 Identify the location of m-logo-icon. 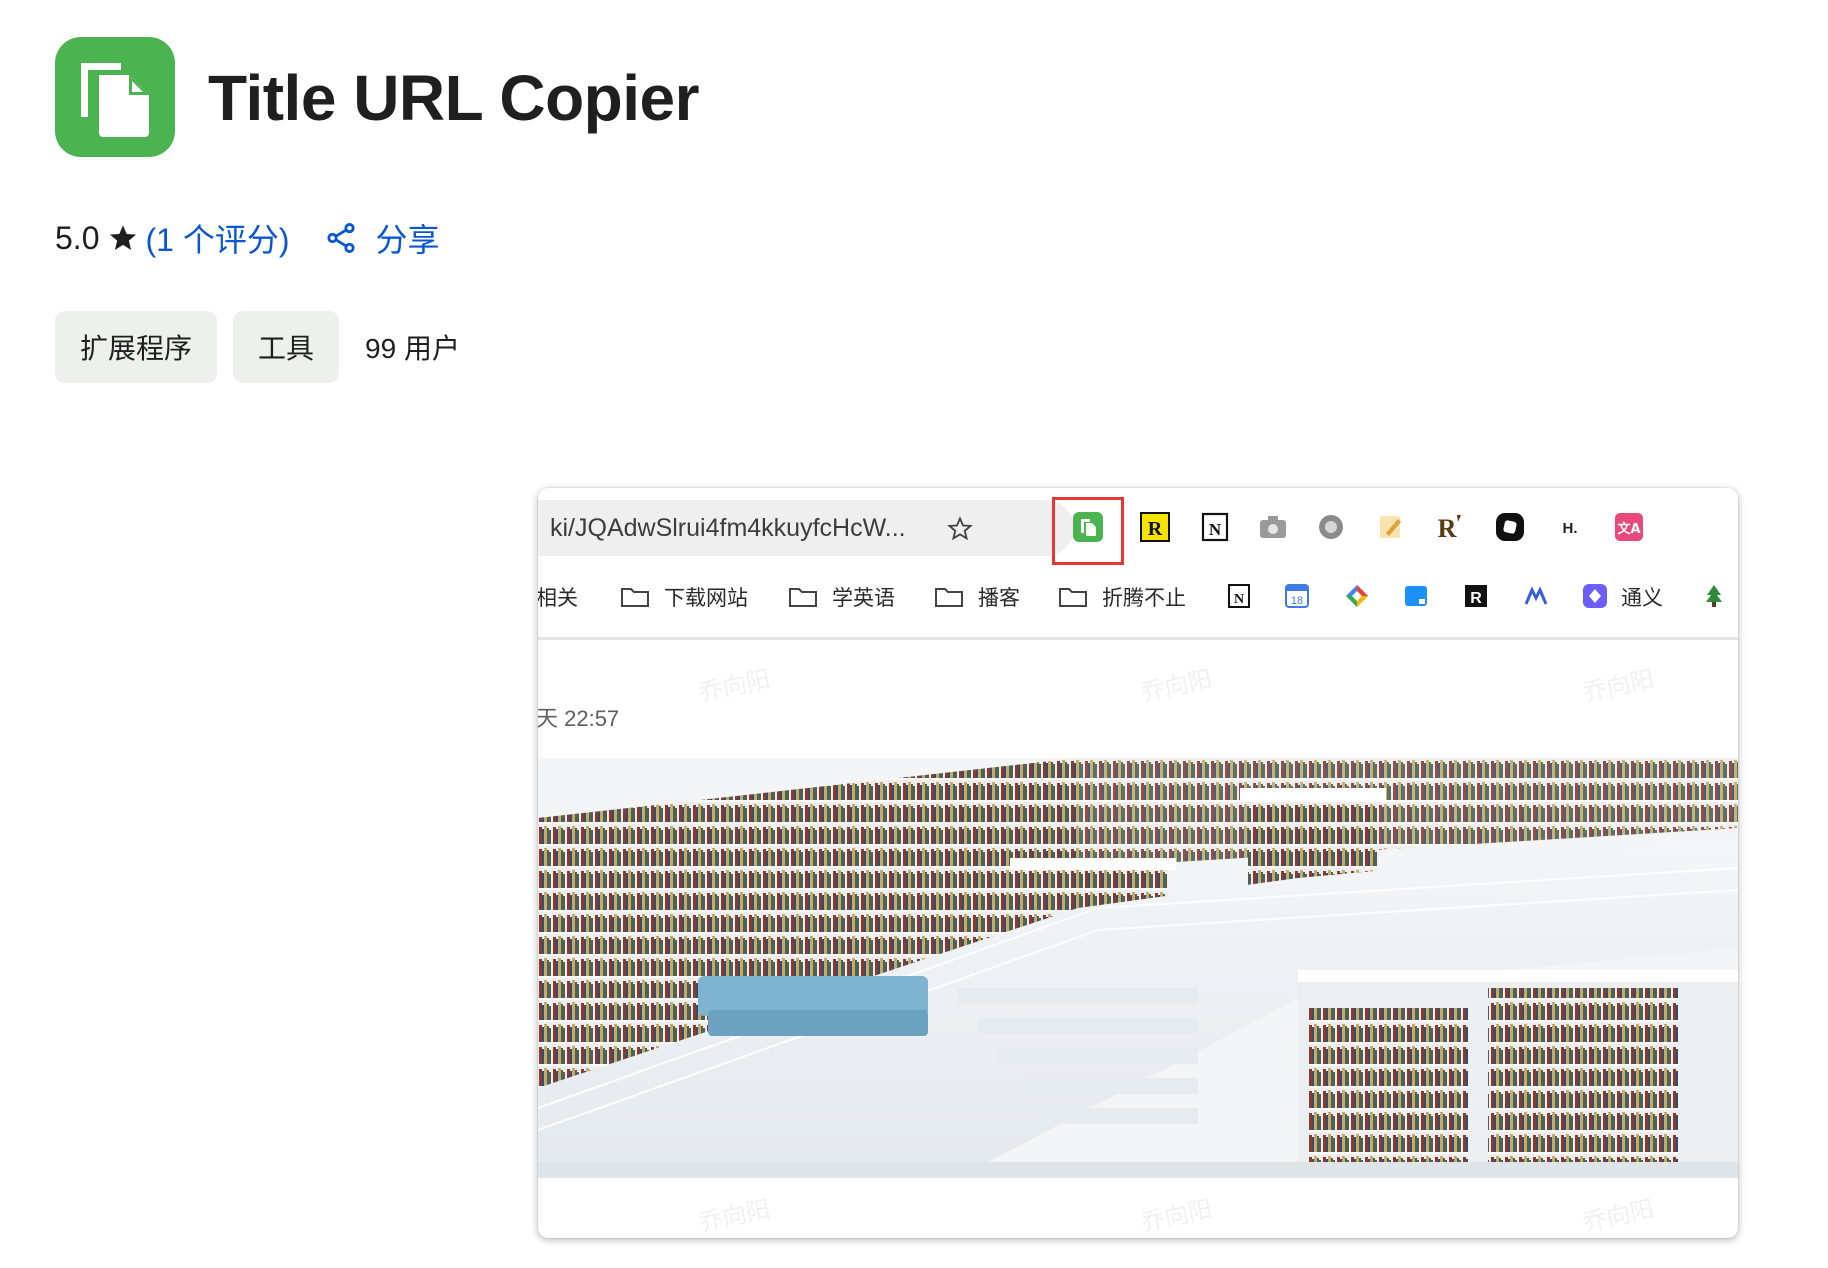
(1536, 596).